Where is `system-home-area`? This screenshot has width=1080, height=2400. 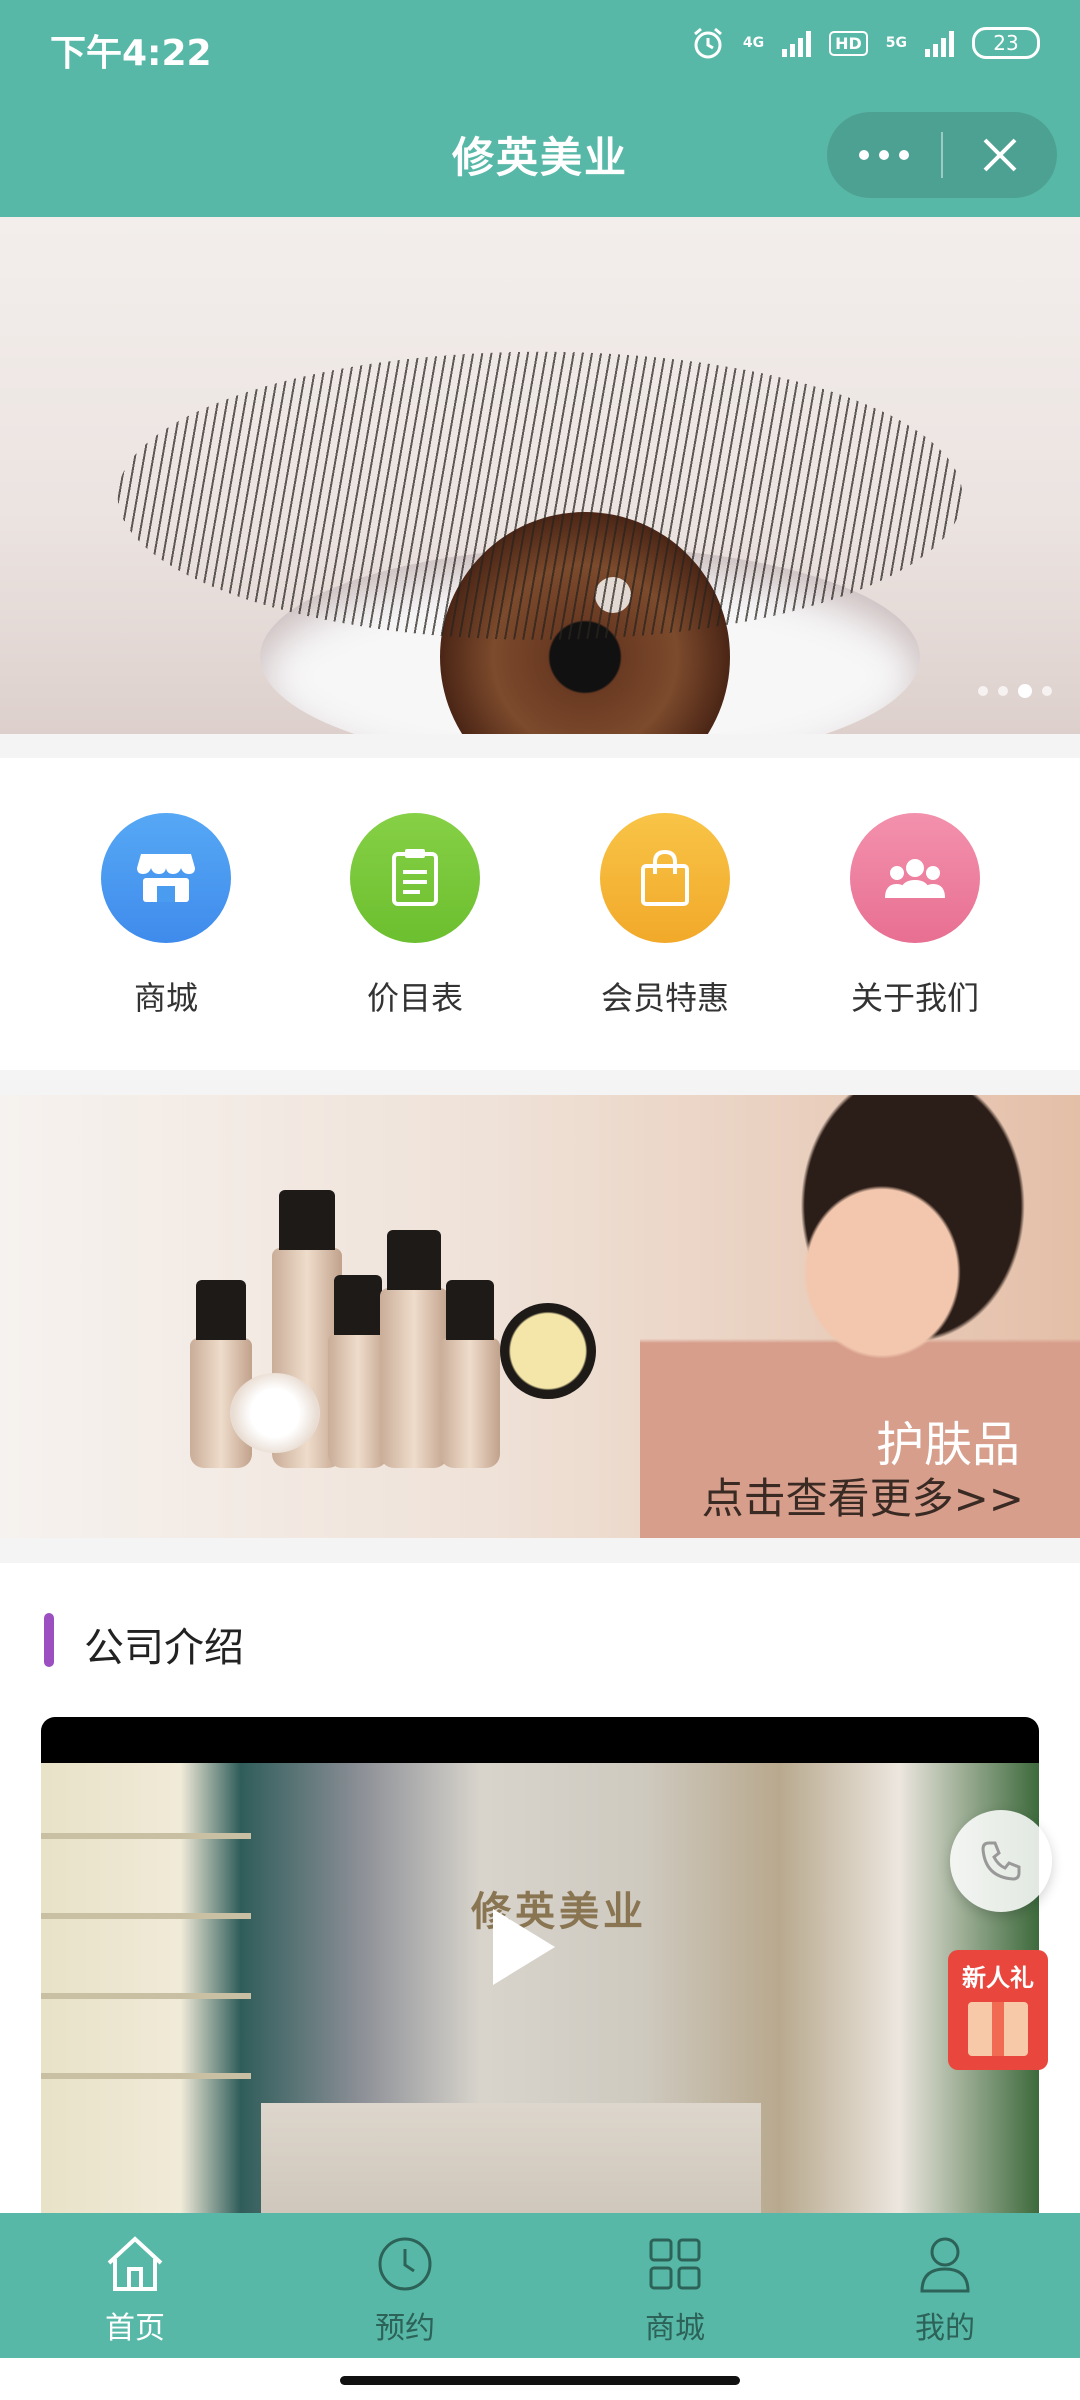
system-home-area is located at coordinates (540, 2379).